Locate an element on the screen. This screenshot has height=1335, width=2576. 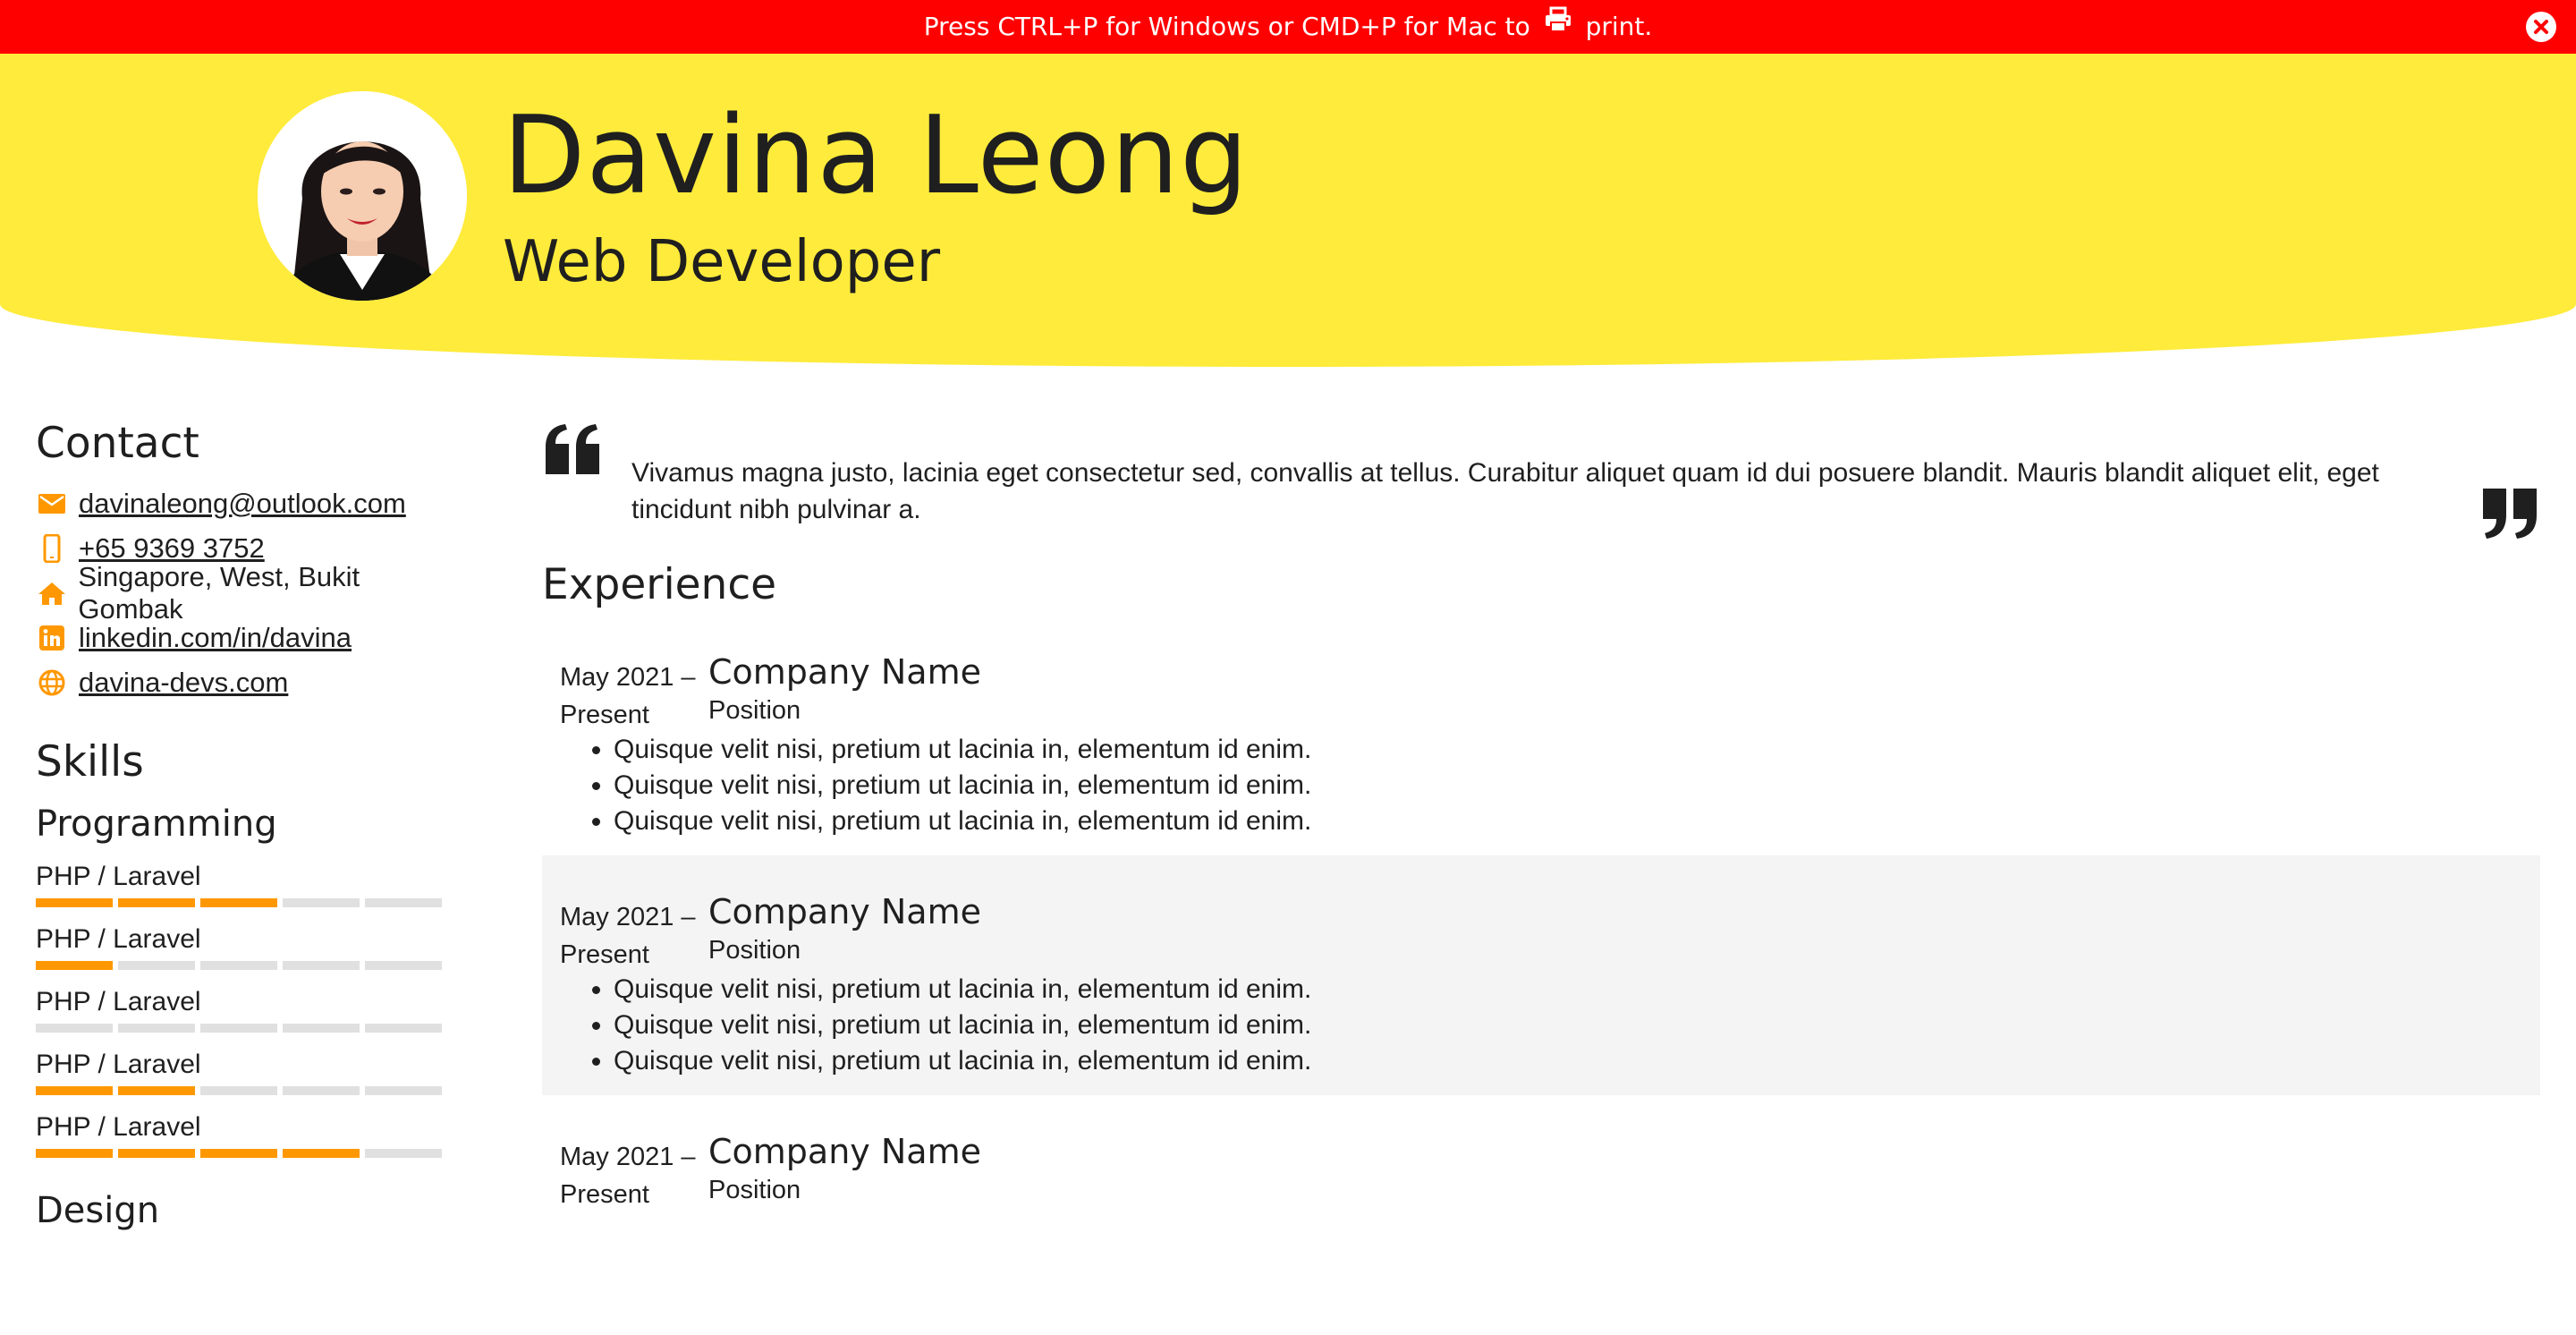
email-link: davinaleong@outlook.com is located at coordinates (242, 504).